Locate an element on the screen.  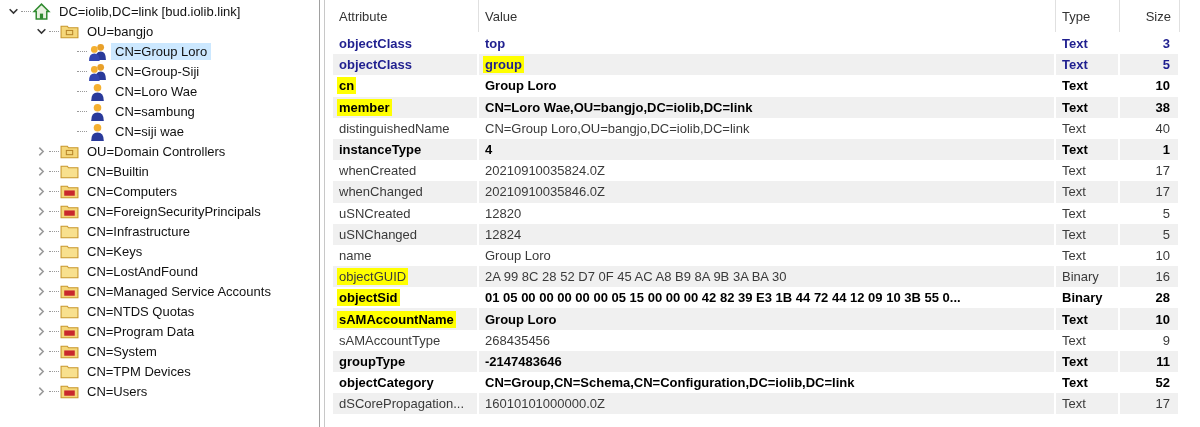
table-cell: 38 is located at coordinates (1150, 107).